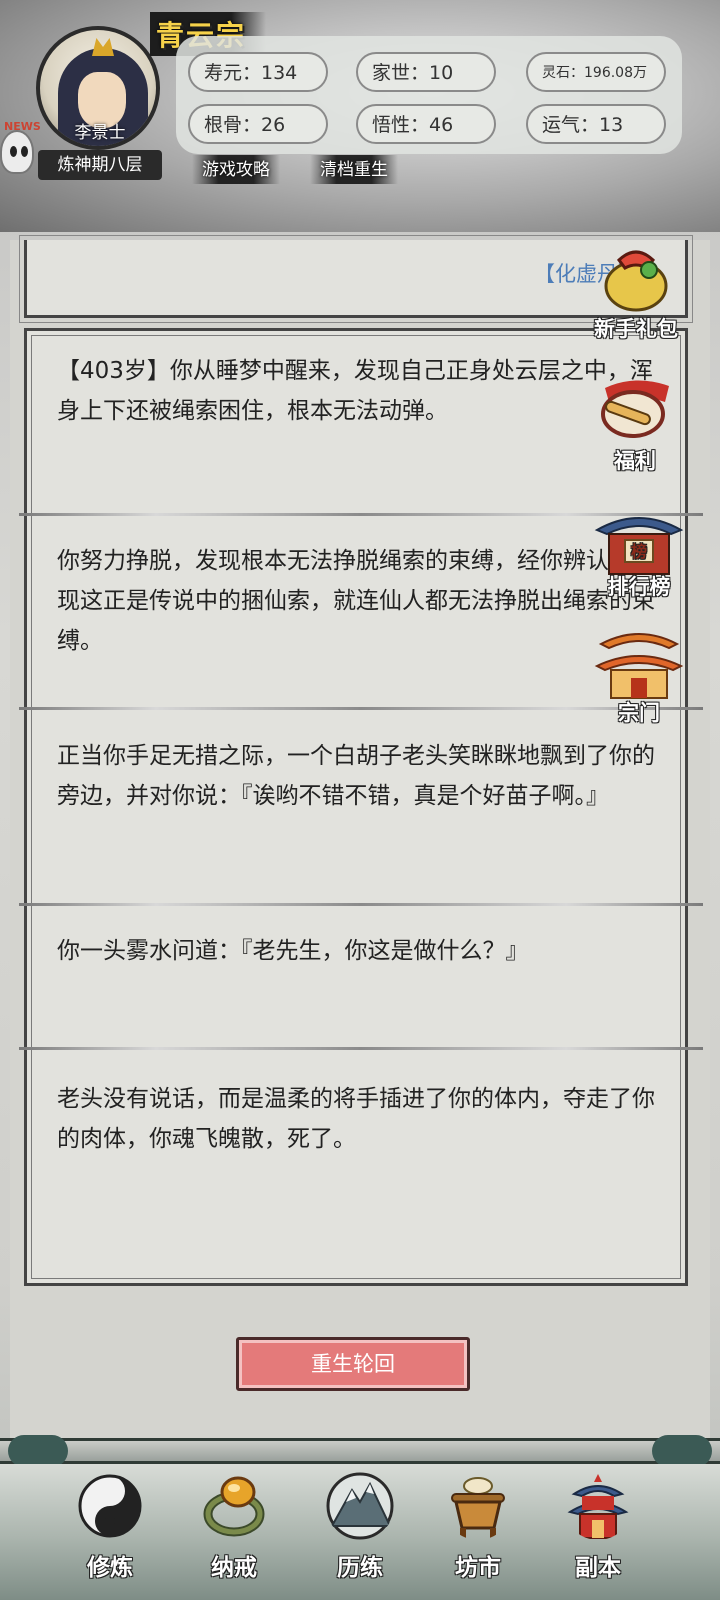 This screenshot has width=720, height=1600. Describe the element at coordinates (478, 1507) in the screenshot. I see `cauldron-icon` at that location.